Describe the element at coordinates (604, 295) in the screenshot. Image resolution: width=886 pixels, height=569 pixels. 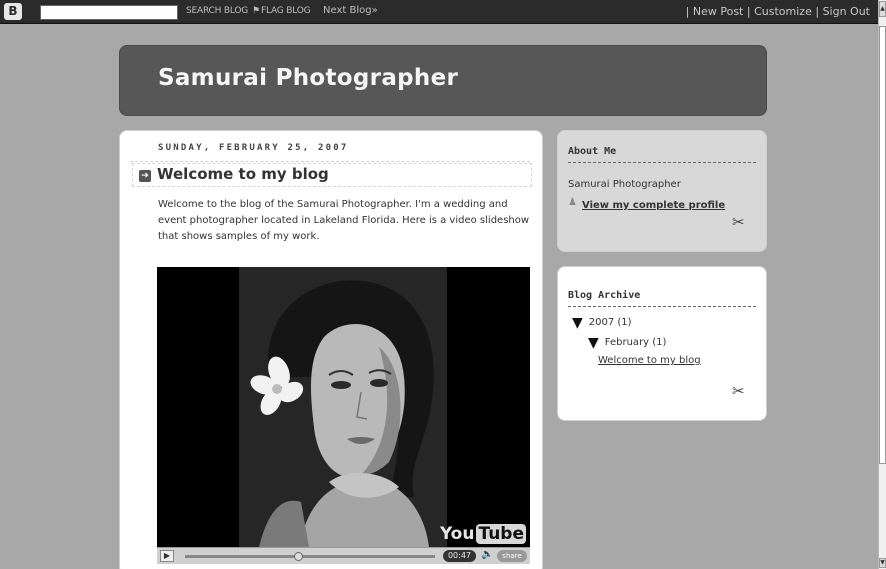
I see `archive-title: Blog Archive` at that location.